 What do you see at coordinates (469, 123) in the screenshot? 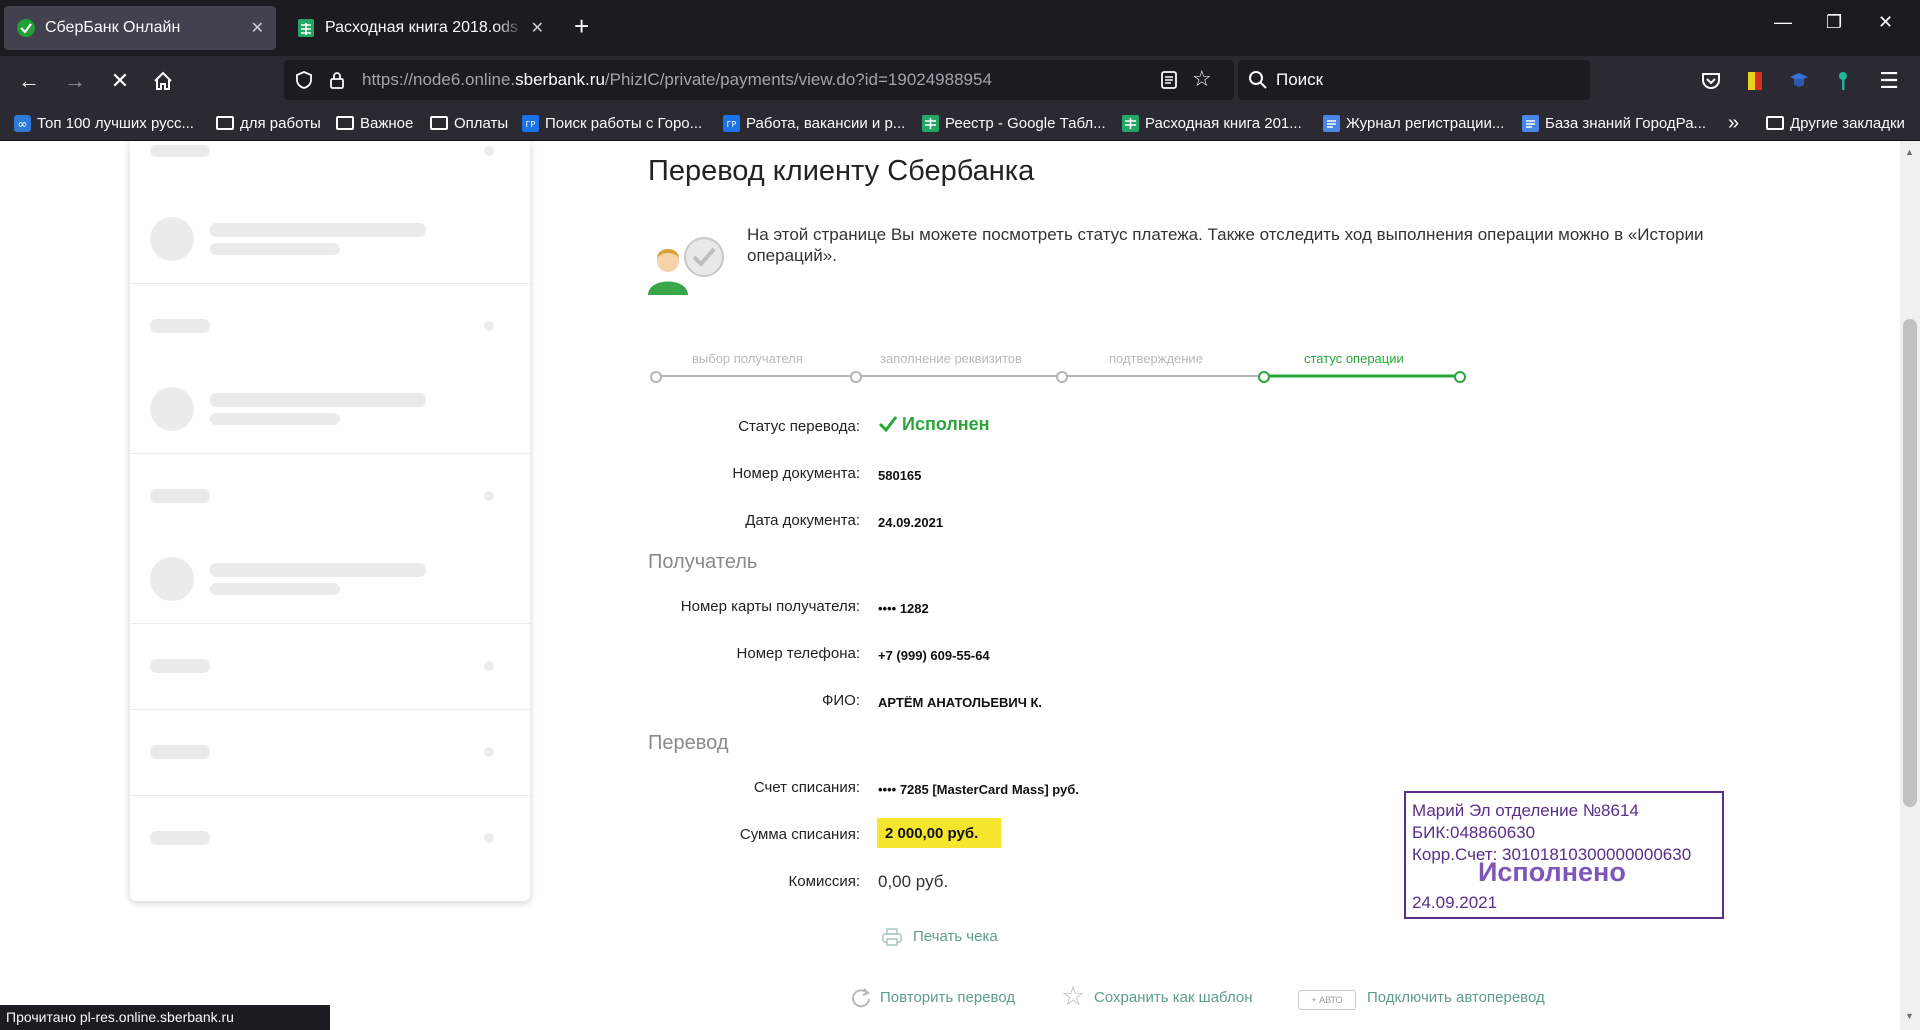
I see `bookmark-folder: Оплаты` at bounding box center [469, 123].